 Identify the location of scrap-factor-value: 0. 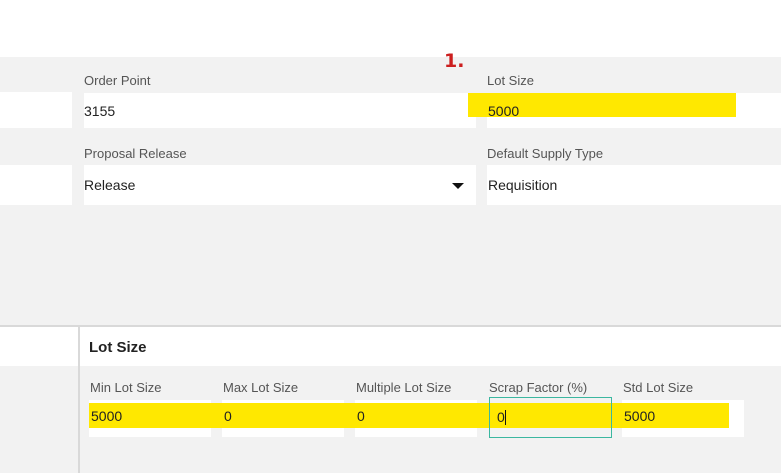
(501, 417).